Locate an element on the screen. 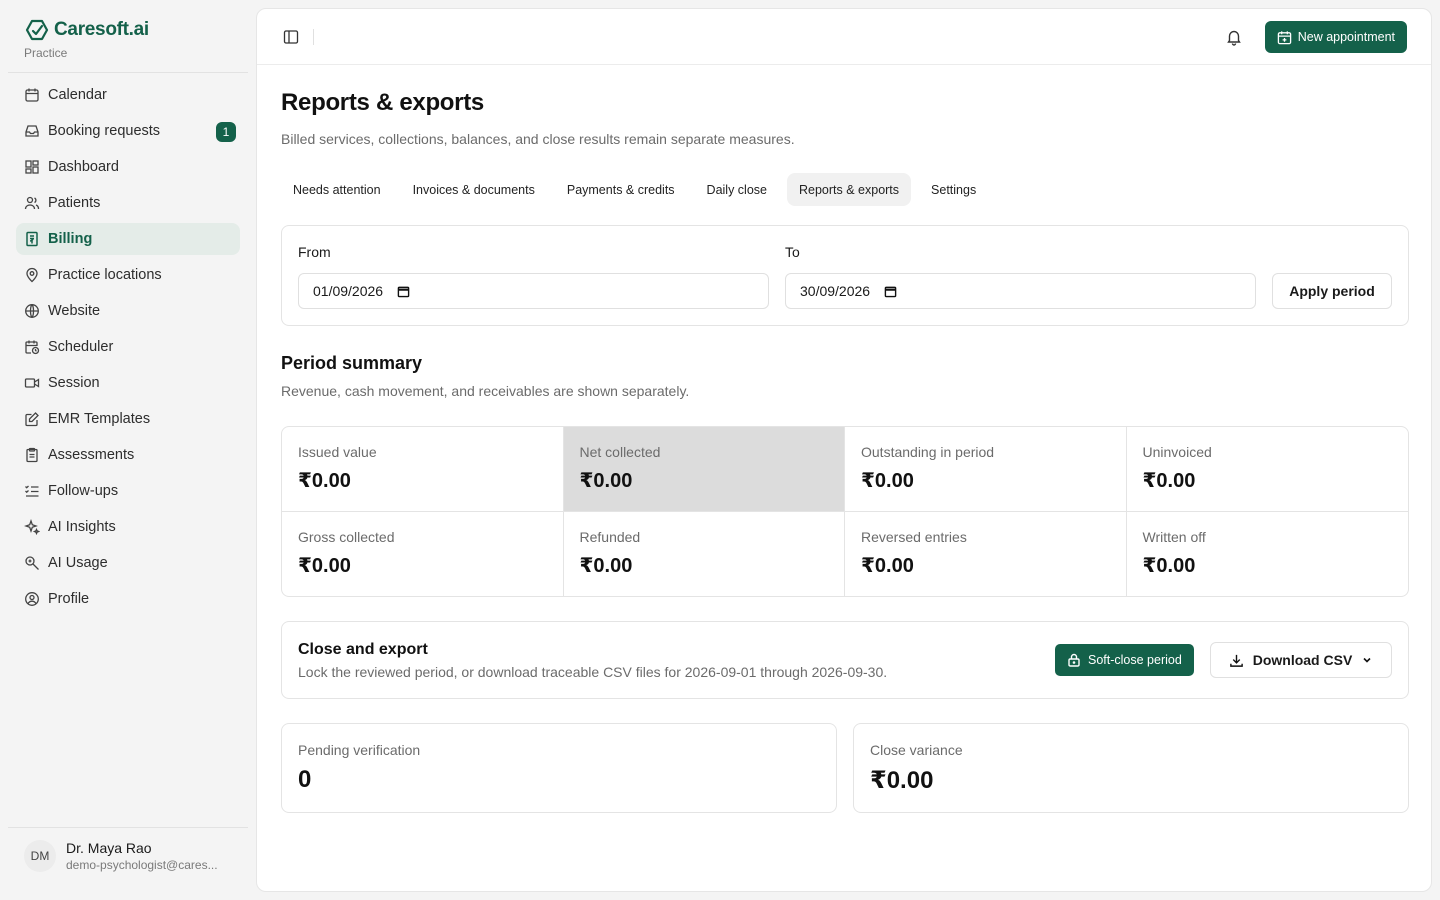  period-summary-title: Period summary is located at coordinates (352, 363).